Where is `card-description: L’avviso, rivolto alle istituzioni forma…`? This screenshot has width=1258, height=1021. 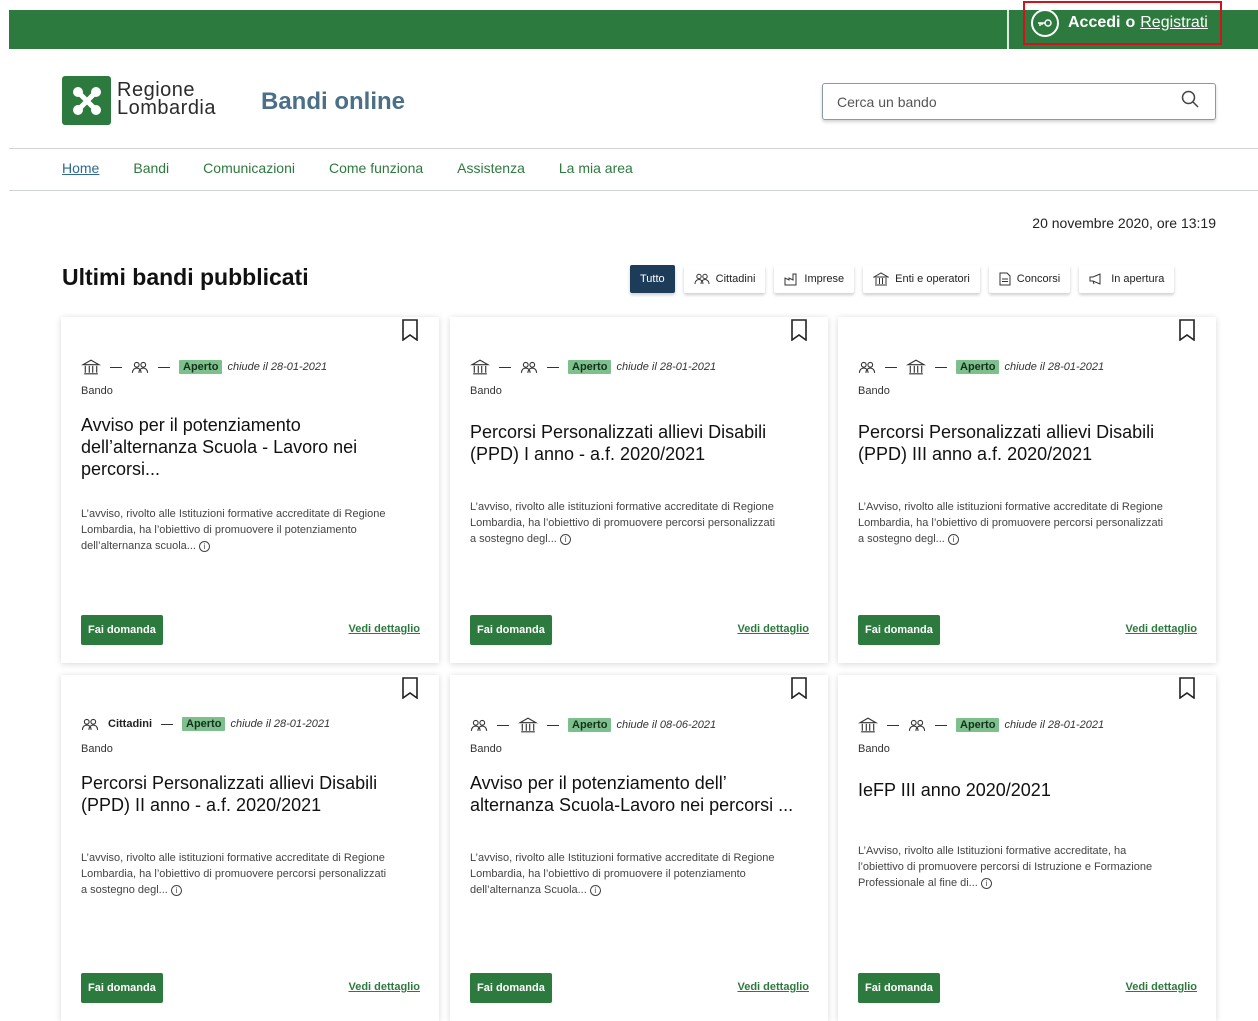
card-description: L’avviso, rivolto alle istituzioni forma… is located at coordinates (236, 874).